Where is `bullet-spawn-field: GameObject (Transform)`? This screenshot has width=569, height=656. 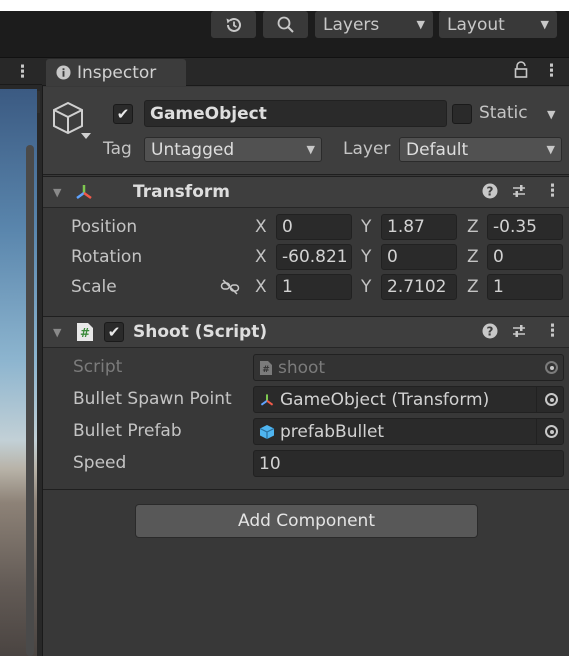
bullet-spawn-field: GameObject (Transform) is located at coordinates (408, 399).